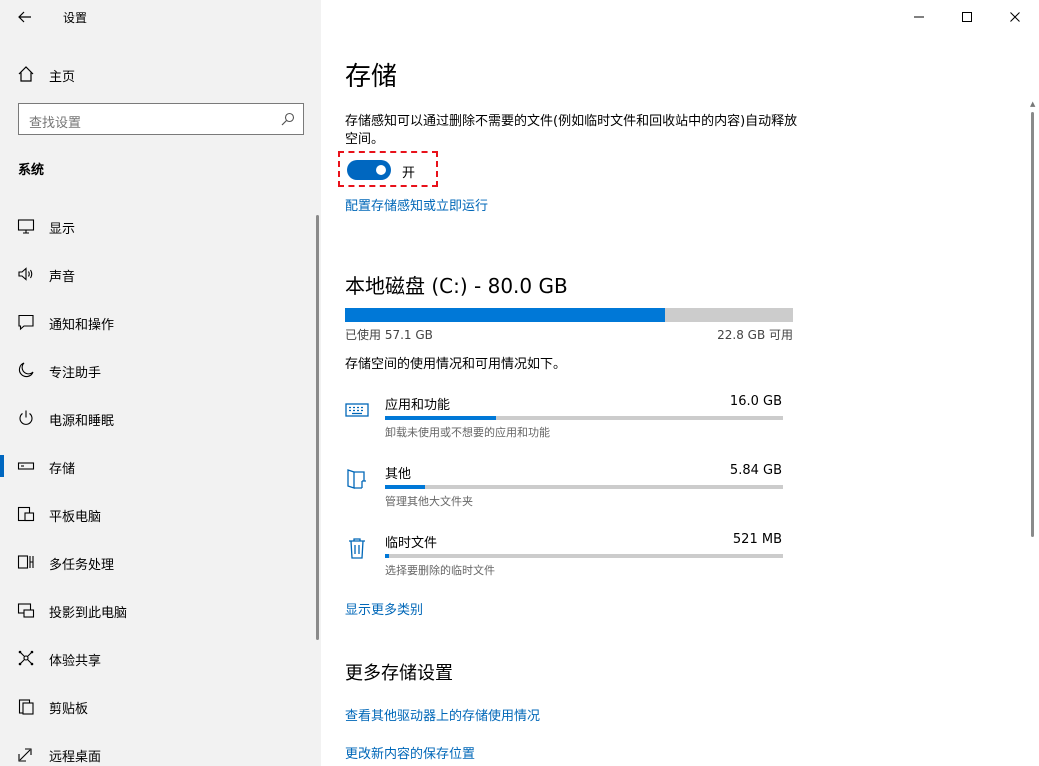 The image size is (1039, 766). Describe the element at coordinates (357, 410) in the screenshot. I see `keyboard-icon` at that location.